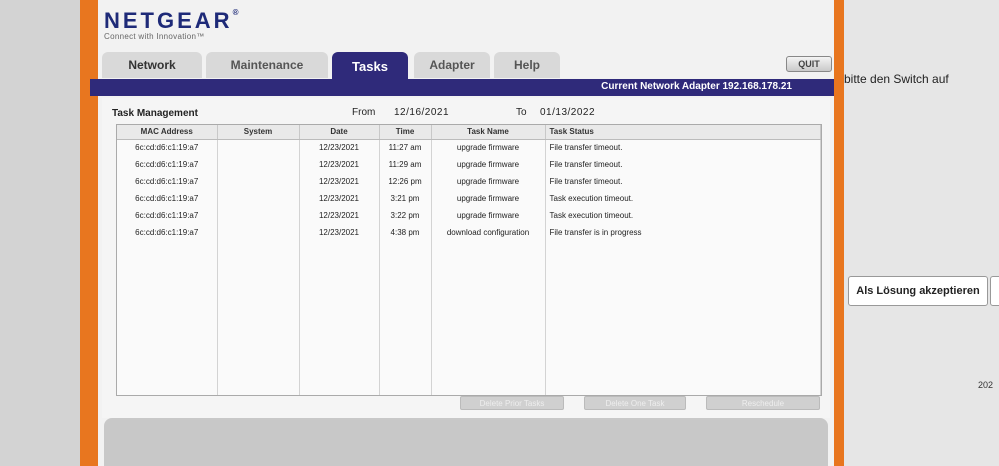 This screenshot has height=466, width=999. I want to click on tab-help: Help, so click(527, 65).